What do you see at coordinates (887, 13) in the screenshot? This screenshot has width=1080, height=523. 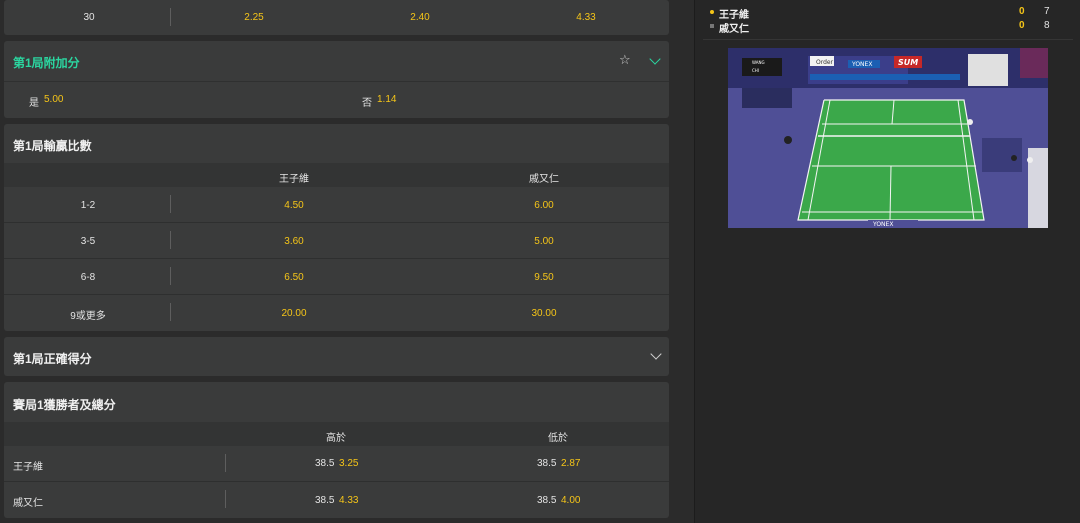 I see `scoreboard-row-p1: 王子維 0 7` at bounding box center [887, 13].